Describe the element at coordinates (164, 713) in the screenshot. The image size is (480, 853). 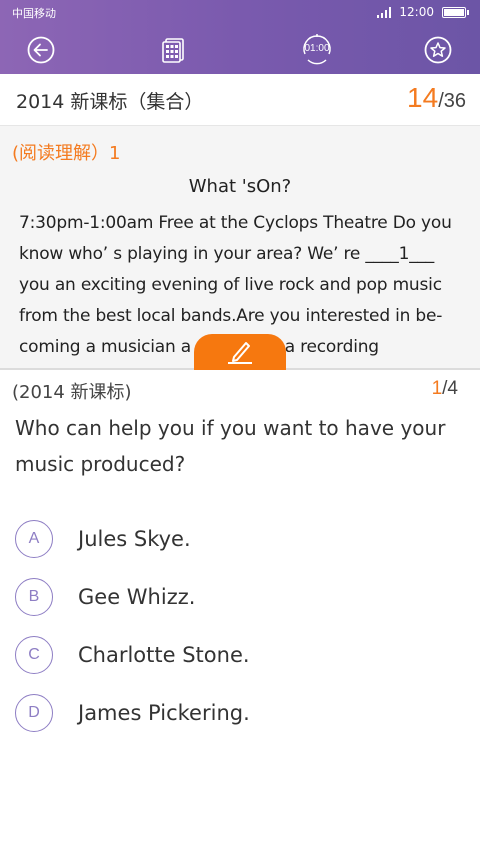
I see `option-text: James Pickering.` at that location.